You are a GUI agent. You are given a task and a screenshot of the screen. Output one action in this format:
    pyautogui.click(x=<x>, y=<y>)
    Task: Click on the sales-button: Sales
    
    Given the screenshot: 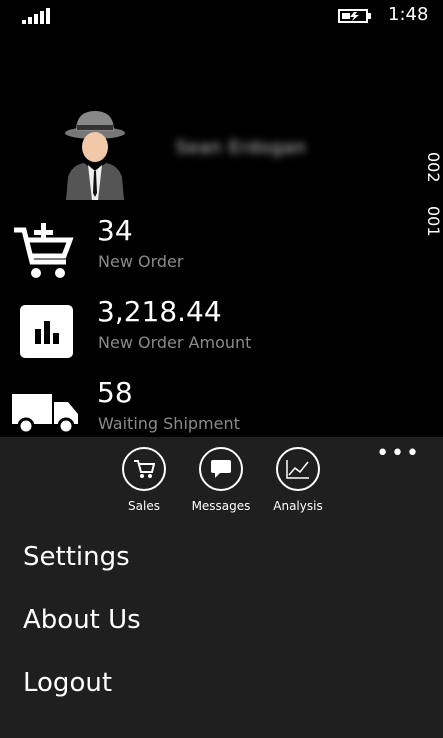 What is the action you would take?
    pyautogui.click(x=144, y=480)
    